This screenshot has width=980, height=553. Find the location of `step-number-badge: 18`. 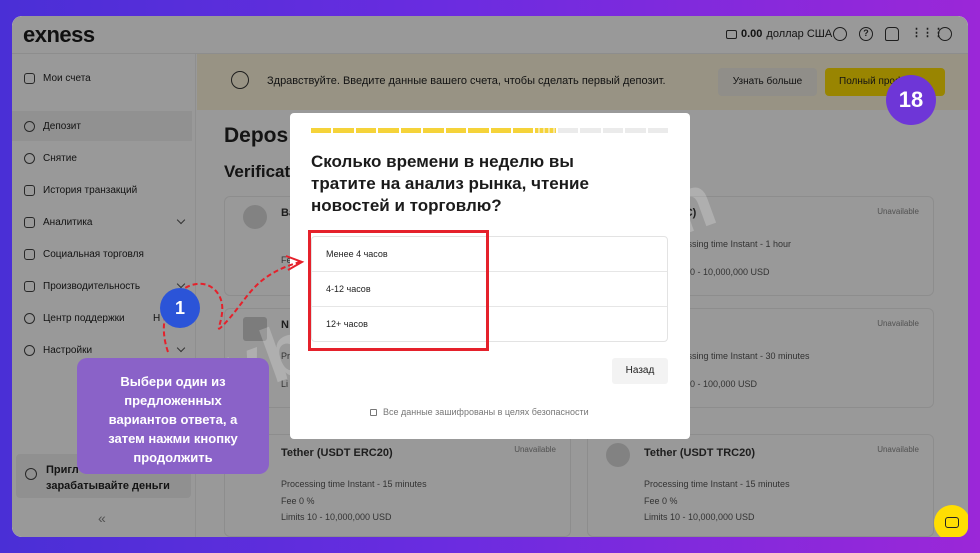

step-number-badge: 18 is located at coordinates (911, 100).